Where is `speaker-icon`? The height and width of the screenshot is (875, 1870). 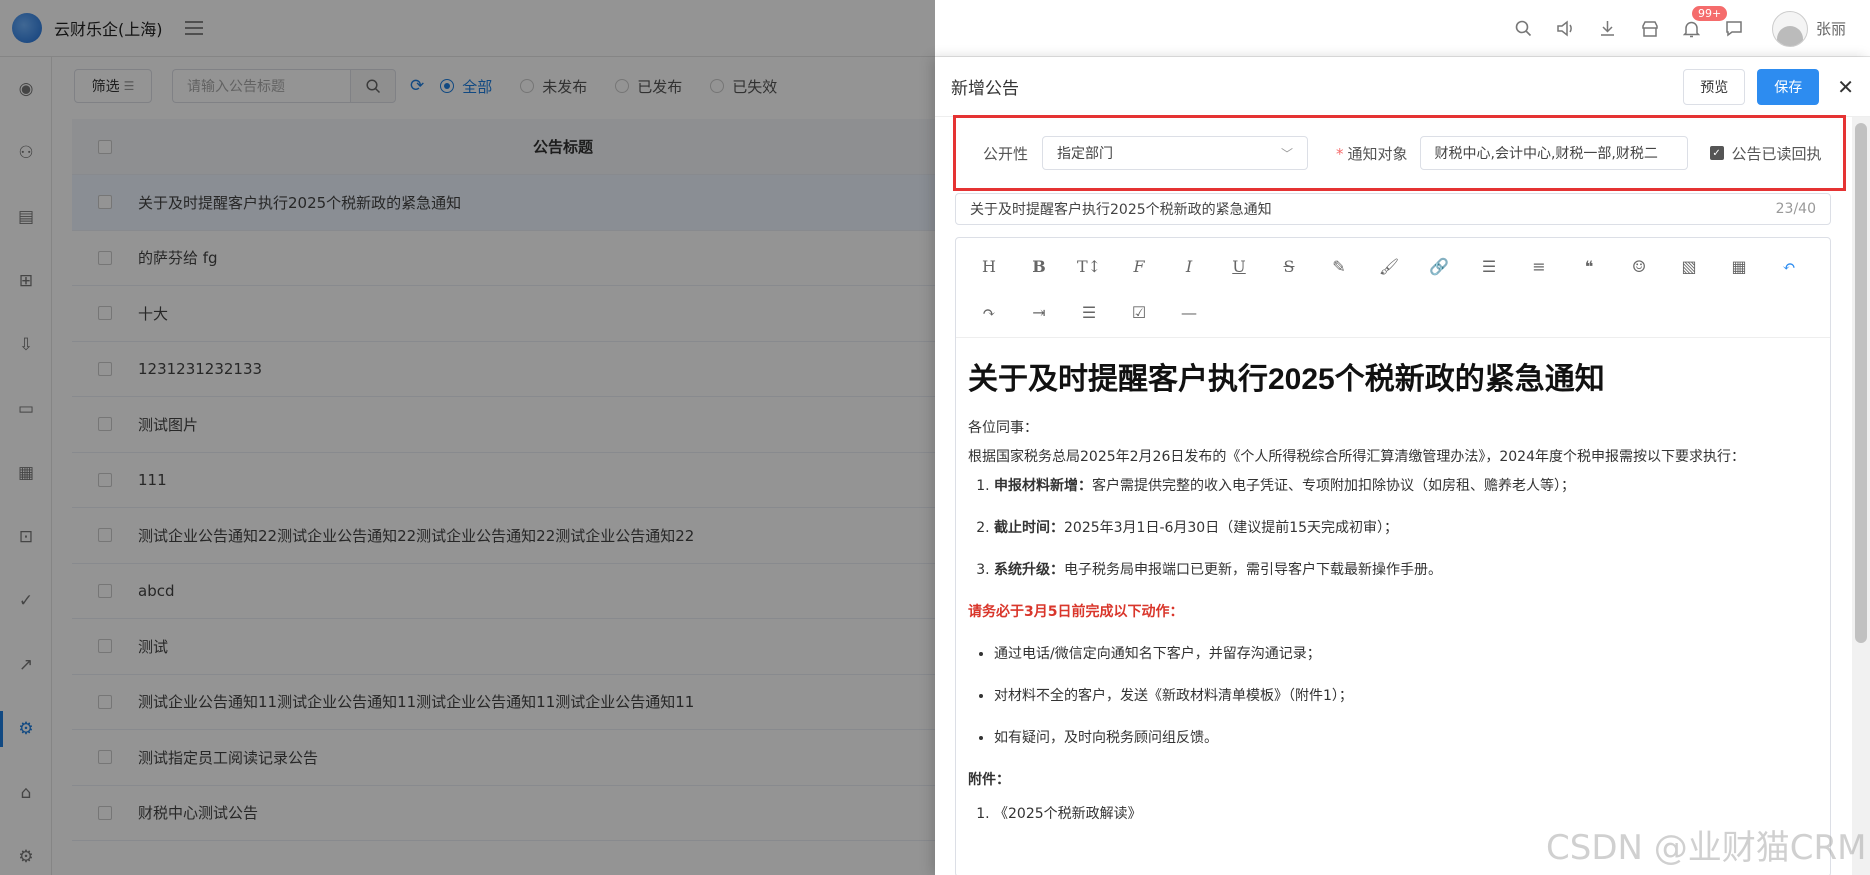
speaker-icon is located at coordinates (1566, 29).